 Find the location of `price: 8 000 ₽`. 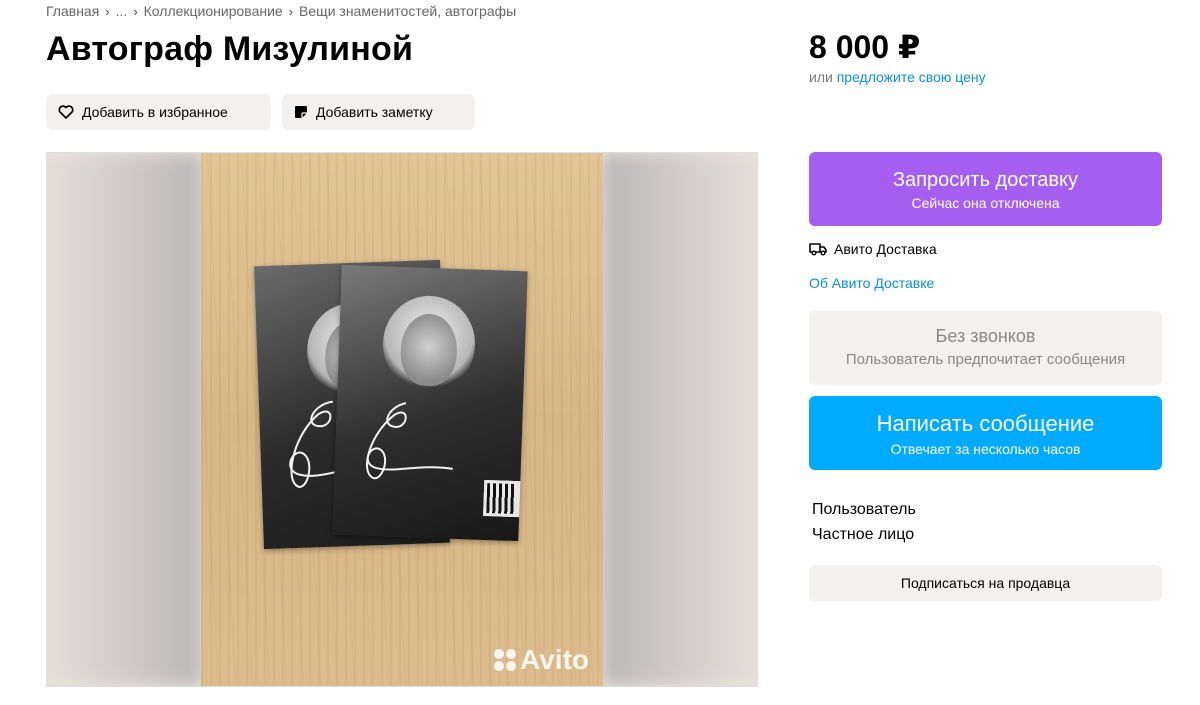

price: 8 000 ₽ is located at coordinates (865, 47).